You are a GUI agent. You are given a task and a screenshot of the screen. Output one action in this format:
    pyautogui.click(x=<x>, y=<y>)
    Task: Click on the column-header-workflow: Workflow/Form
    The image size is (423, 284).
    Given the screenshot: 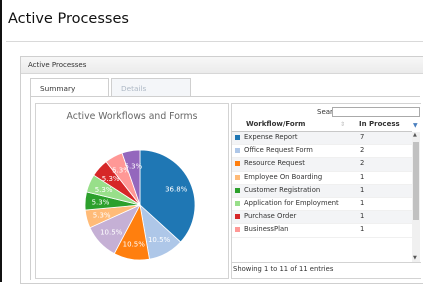 What is the action you would take?
    pyautogui.click(x=275, y=125)
    